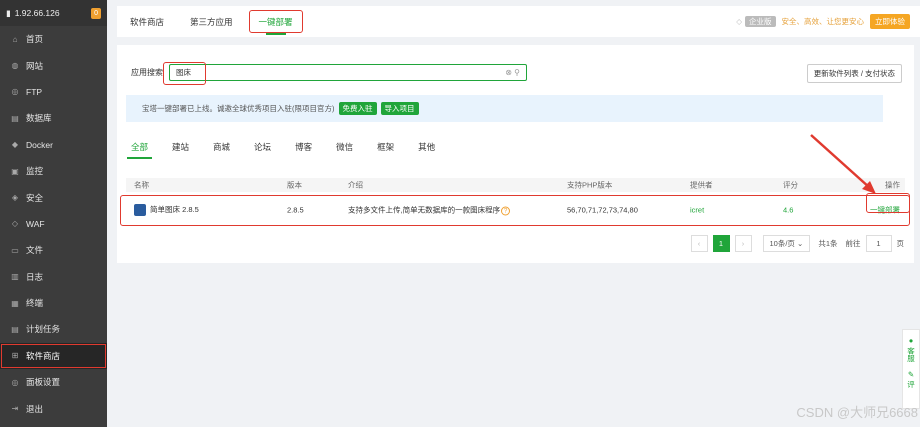  I want to click on sidebar-item-label: 面板设置, so click(43, 382).